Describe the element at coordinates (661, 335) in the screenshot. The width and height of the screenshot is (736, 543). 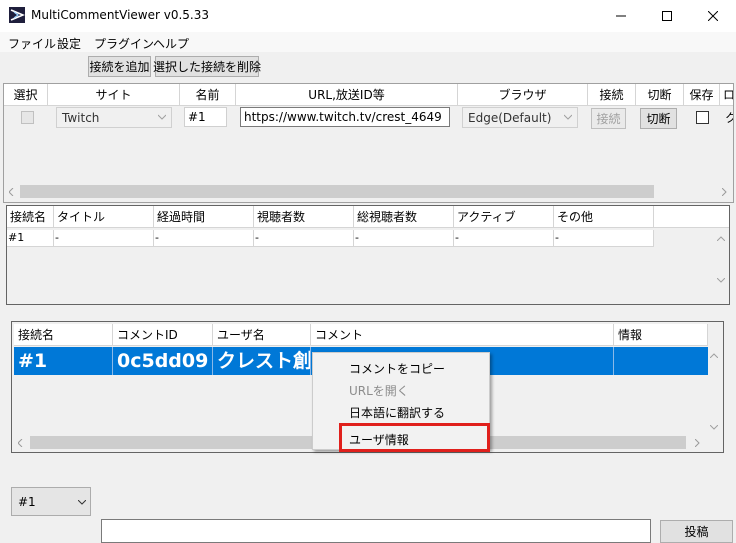
I see `col-header-info: 情報` at that location.